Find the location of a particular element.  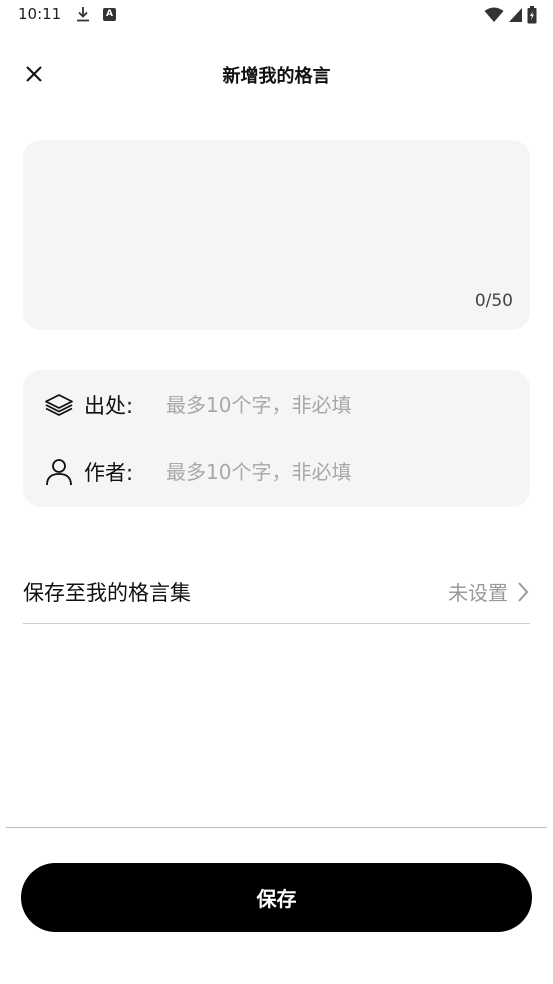

header: 新增我的格言 is located at coordinates (276, 74).